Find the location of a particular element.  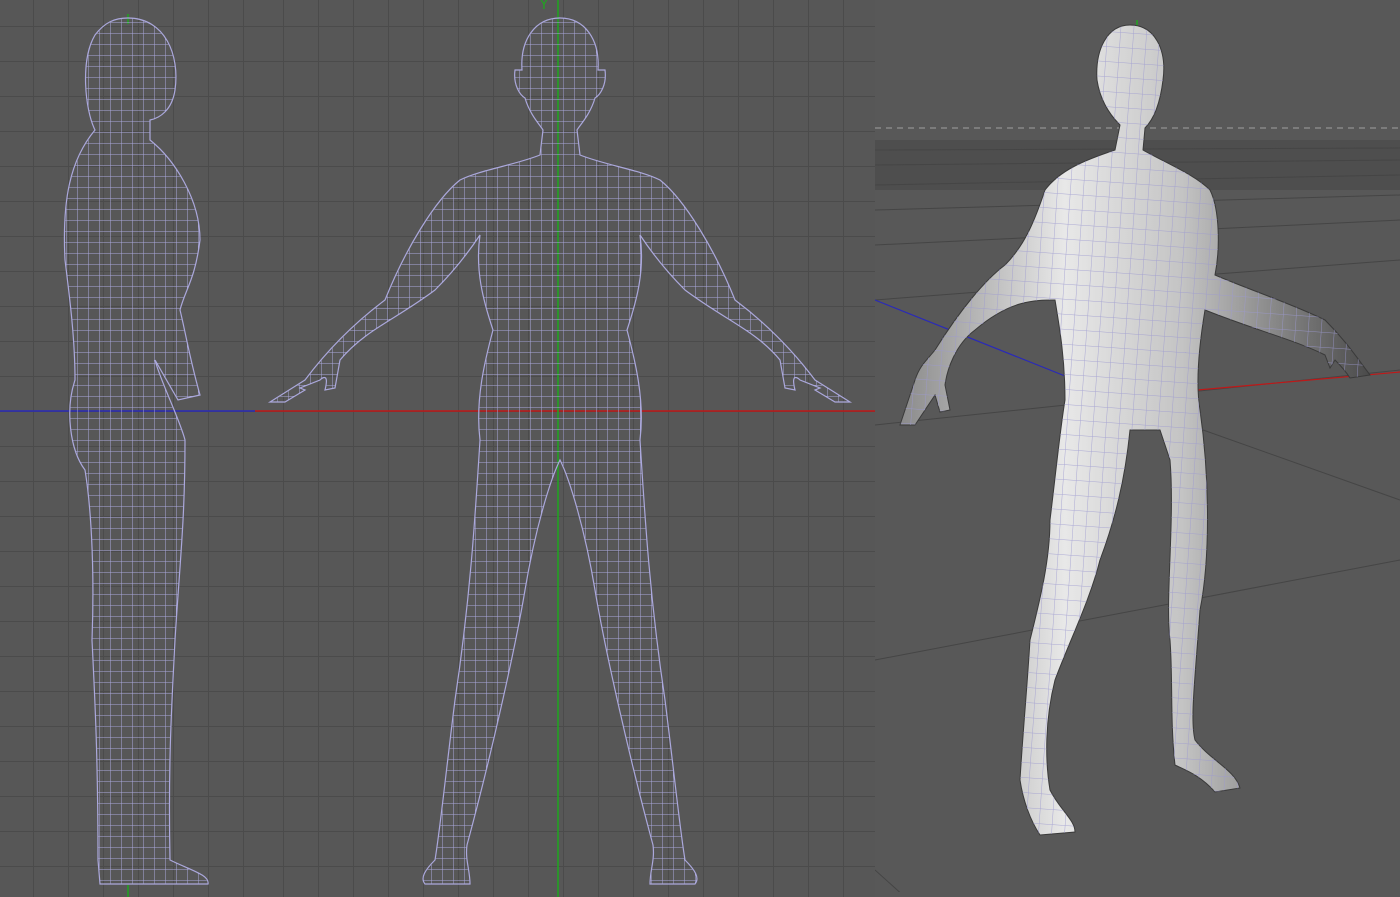

side-wireframe-mesh is located at coordinates (136, 451).